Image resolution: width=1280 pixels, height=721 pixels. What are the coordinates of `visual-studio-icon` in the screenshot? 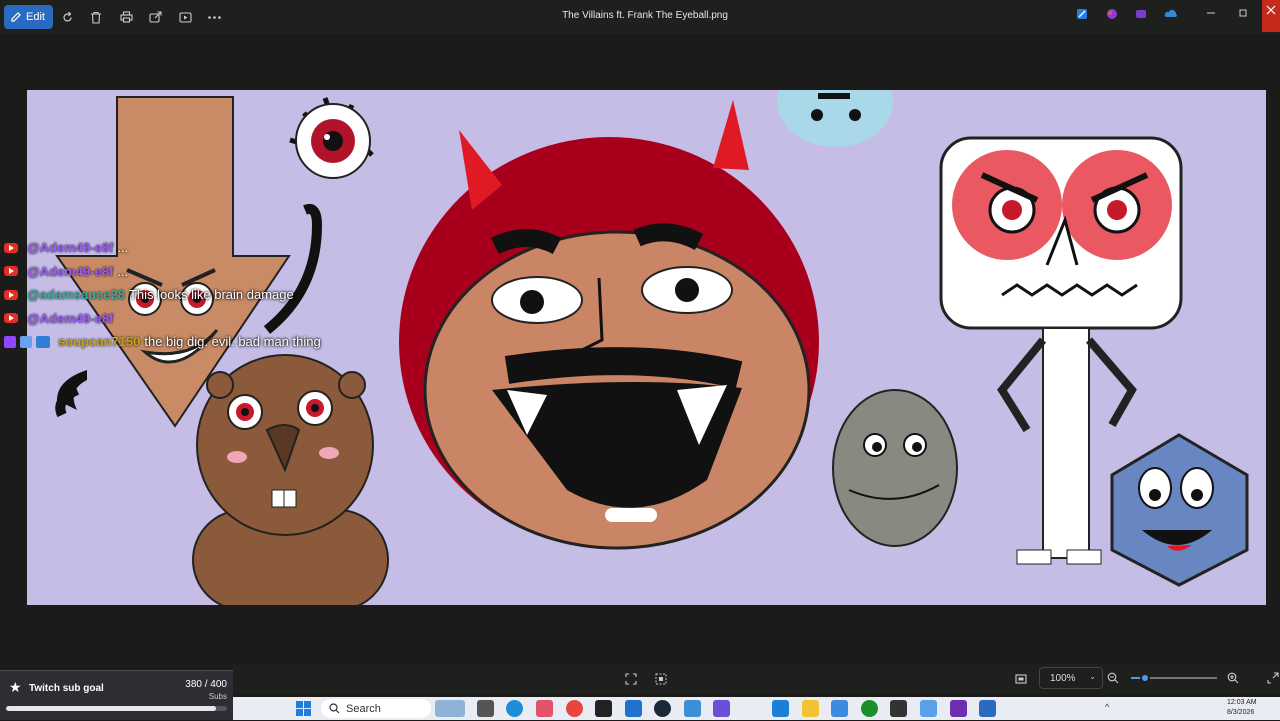 It's located at (958, 708).